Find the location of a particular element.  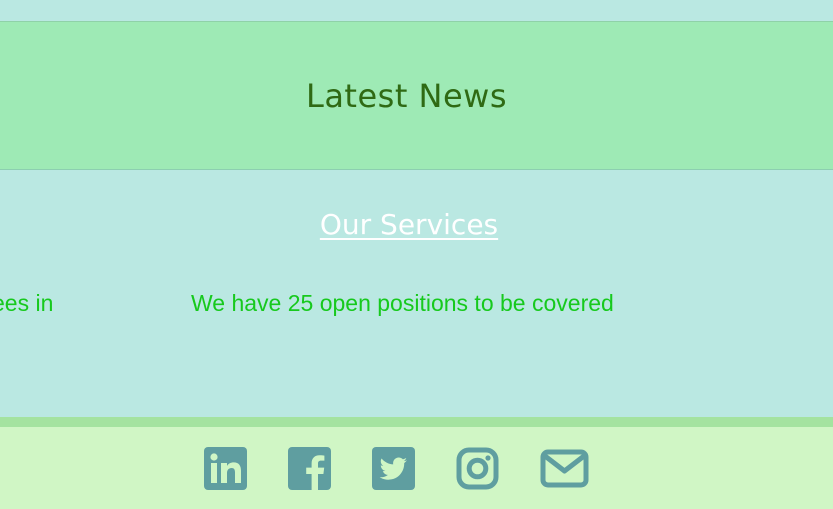

top-strip is located at coordinates (416, 11).